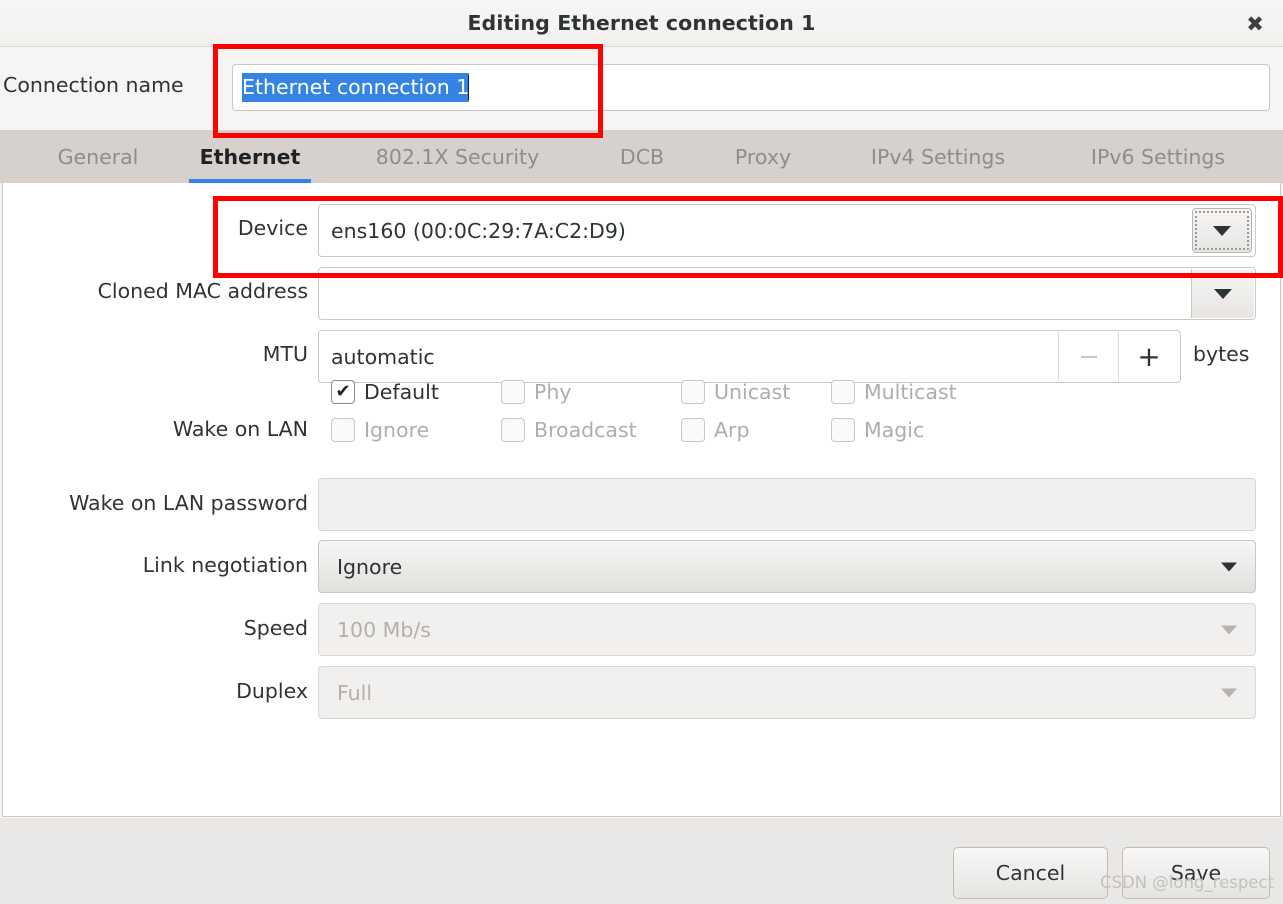 Image resolution: width=1283 pixels, height=904 pixels. What do you see at coordinates (910, 392) in the screenshot?
I see `wol-checkbox-label: Multicast` at bounding box center [910, 392].